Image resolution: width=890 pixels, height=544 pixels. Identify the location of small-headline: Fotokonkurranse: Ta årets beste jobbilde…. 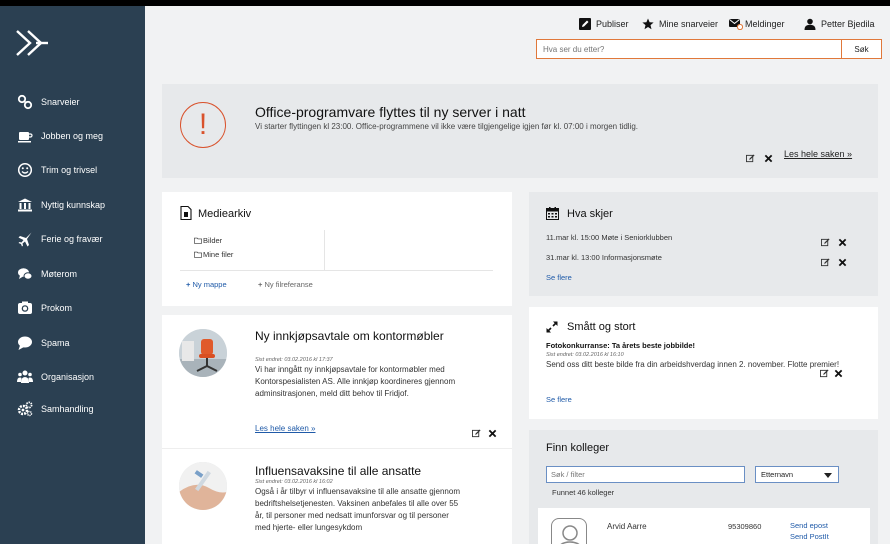
(620, 345).